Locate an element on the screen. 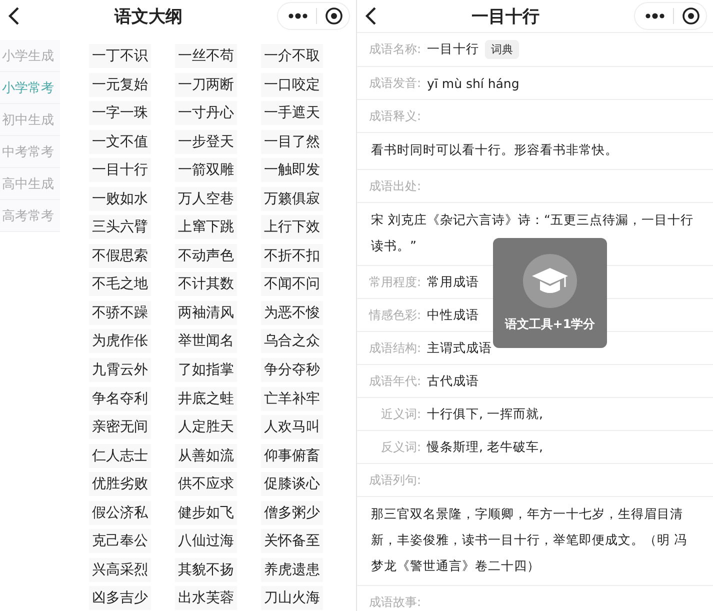 The width and height of the screenshot is (713, 611). field-label: 情感色彩: is located at coordinates (395, 315).